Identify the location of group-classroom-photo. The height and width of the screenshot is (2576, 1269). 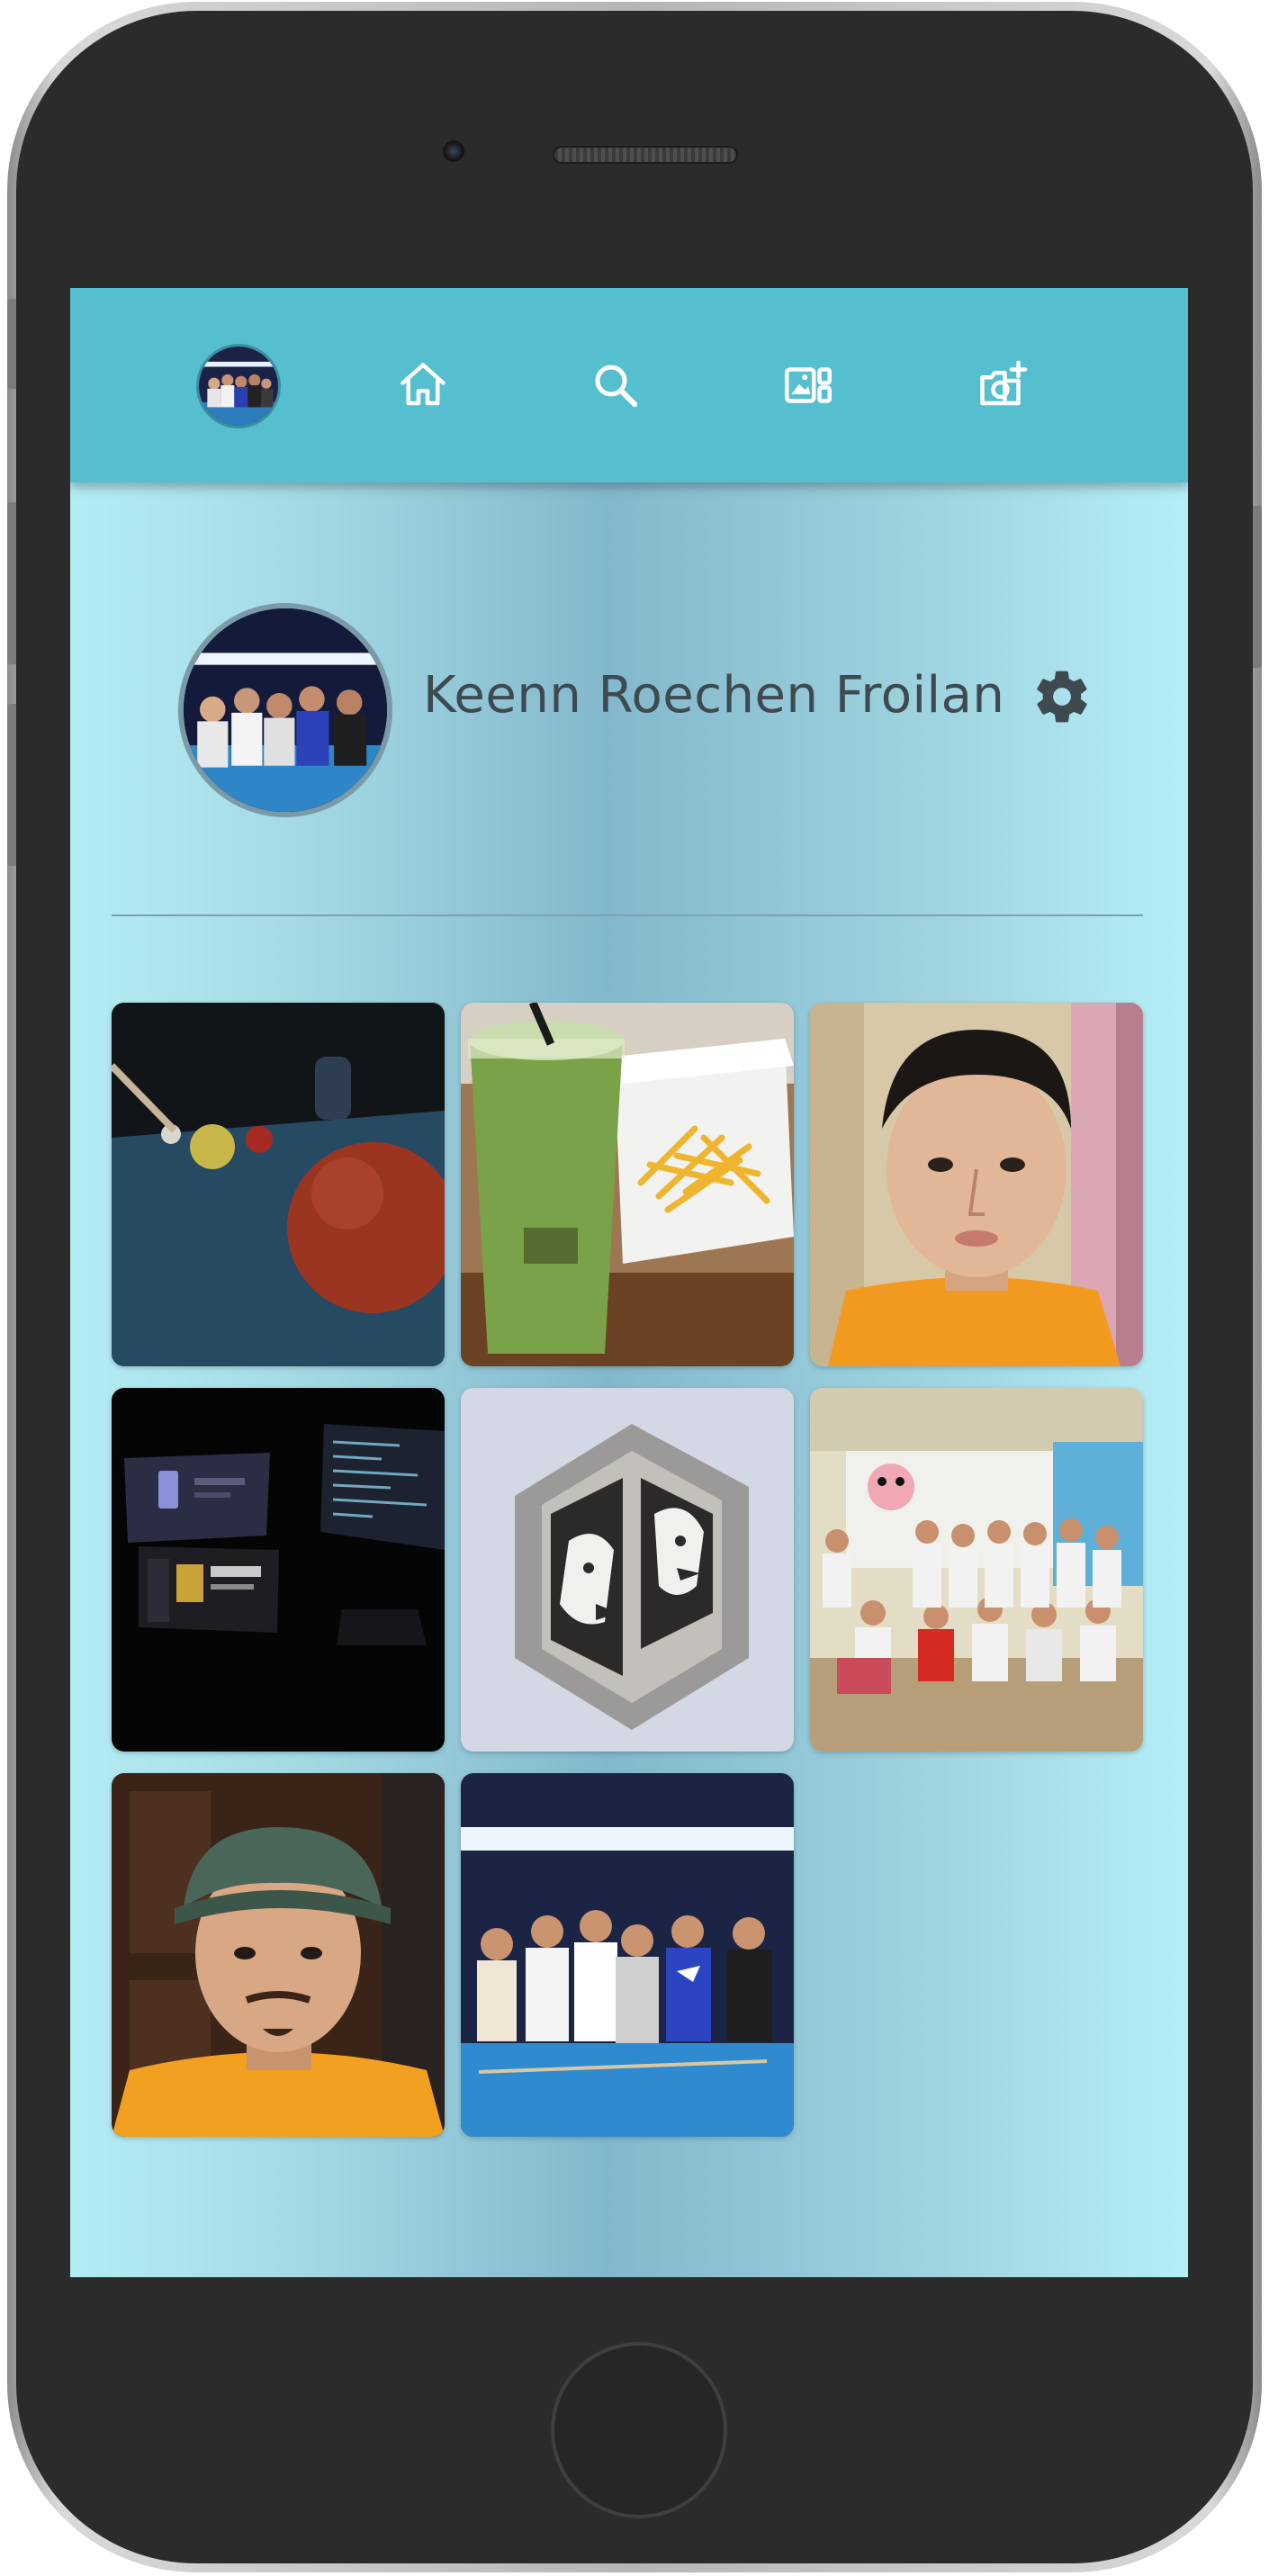
(976, 1570).